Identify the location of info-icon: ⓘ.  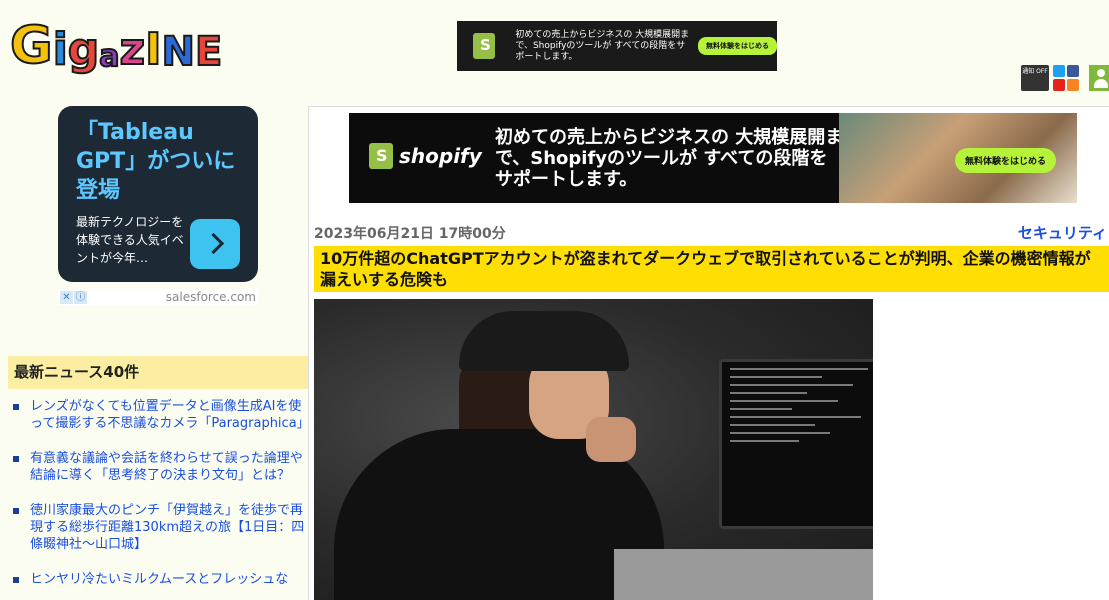
(80, 297).